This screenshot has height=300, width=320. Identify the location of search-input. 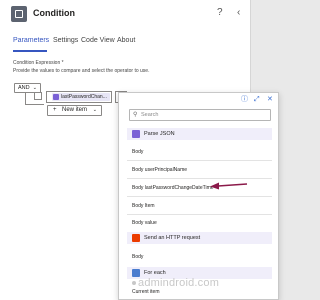
(203, 115).